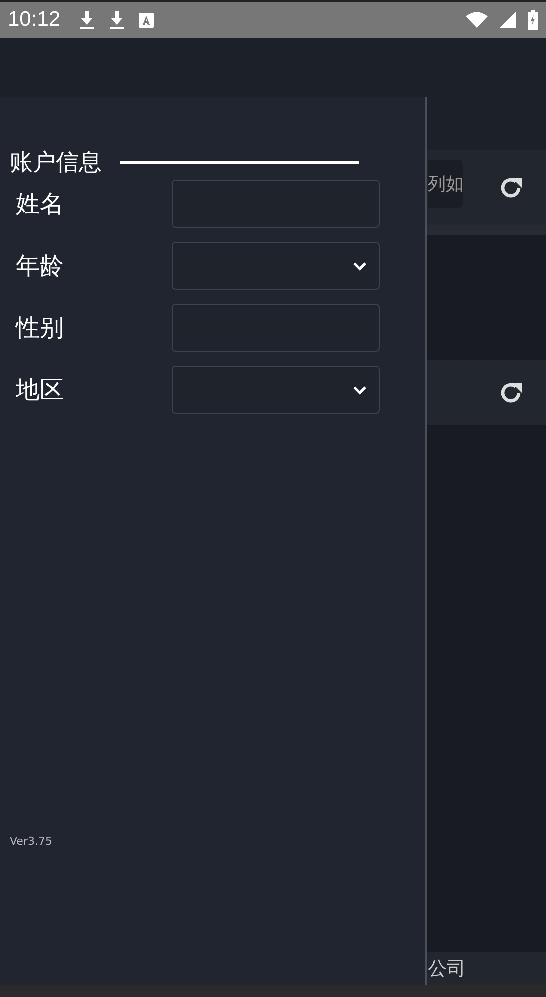 Image resolution: width=546 pixels, height=997 pixels. Describe the element at coordinates (40, 390) in the screenshot. I see `field-label: 地区` at that location.